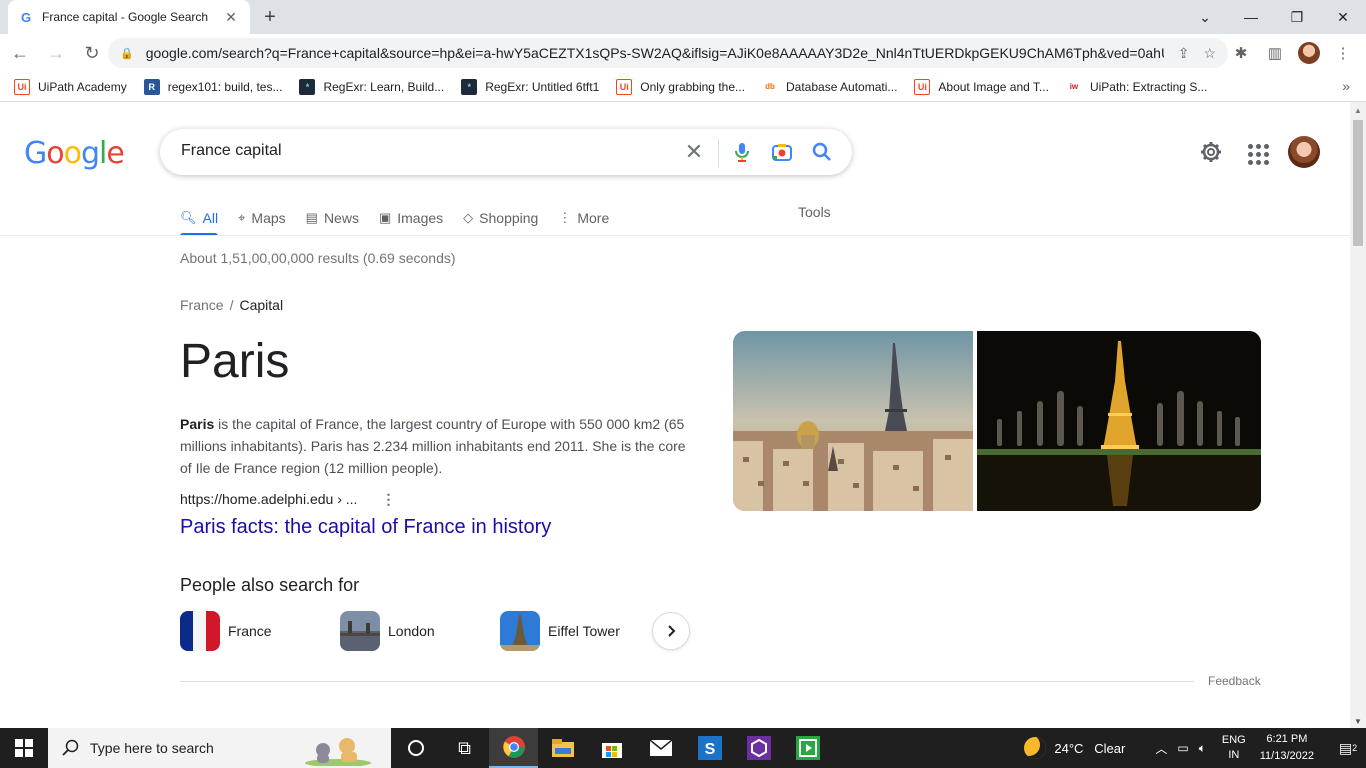 The image size is (1366, 768). What do you see at coordinates (261, 305) in the screenshot?
I see `breadcrumb-current: Capital` at bounding box center [261, 305].